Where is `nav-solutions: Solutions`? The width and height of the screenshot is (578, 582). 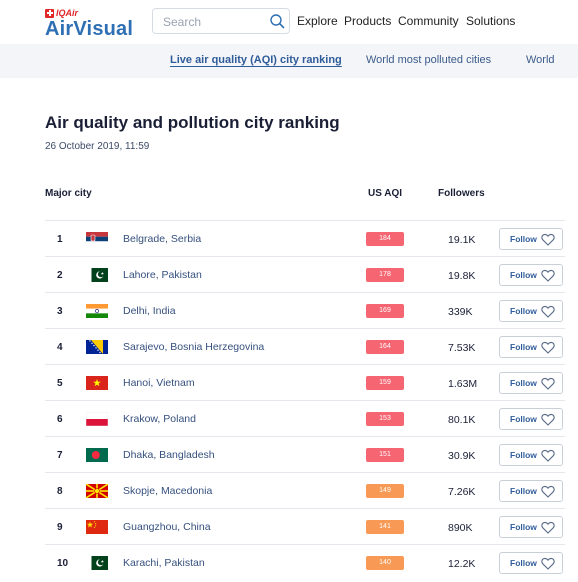 nav-solutions: Solutions is located at coordinates (490, 21).